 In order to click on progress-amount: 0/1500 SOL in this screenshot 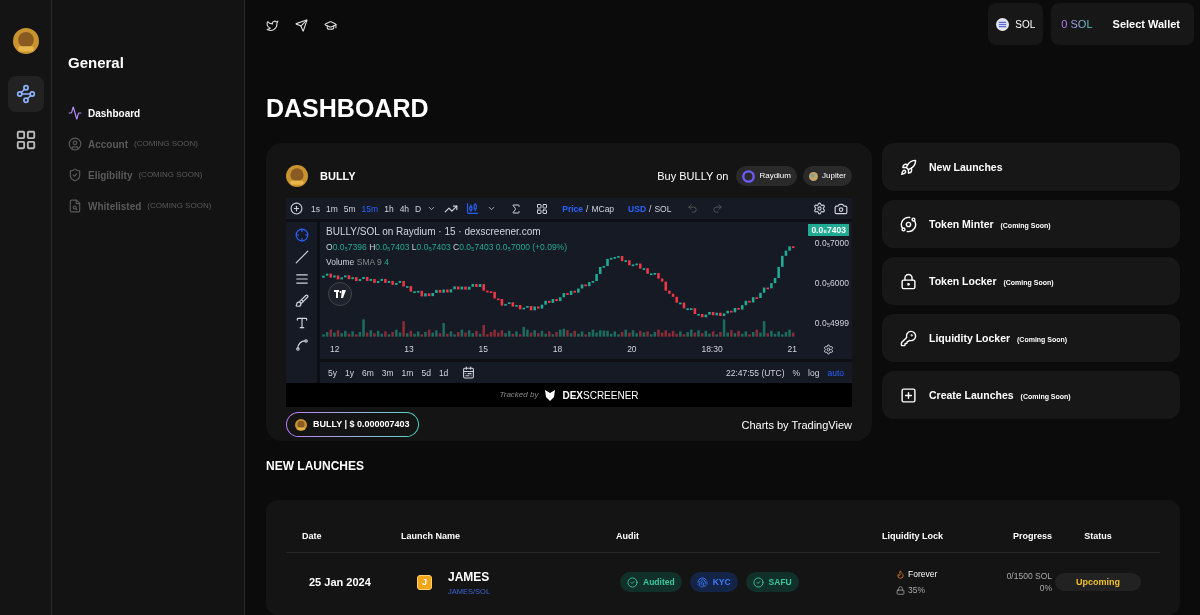, I will do `click(1029, 576)`.